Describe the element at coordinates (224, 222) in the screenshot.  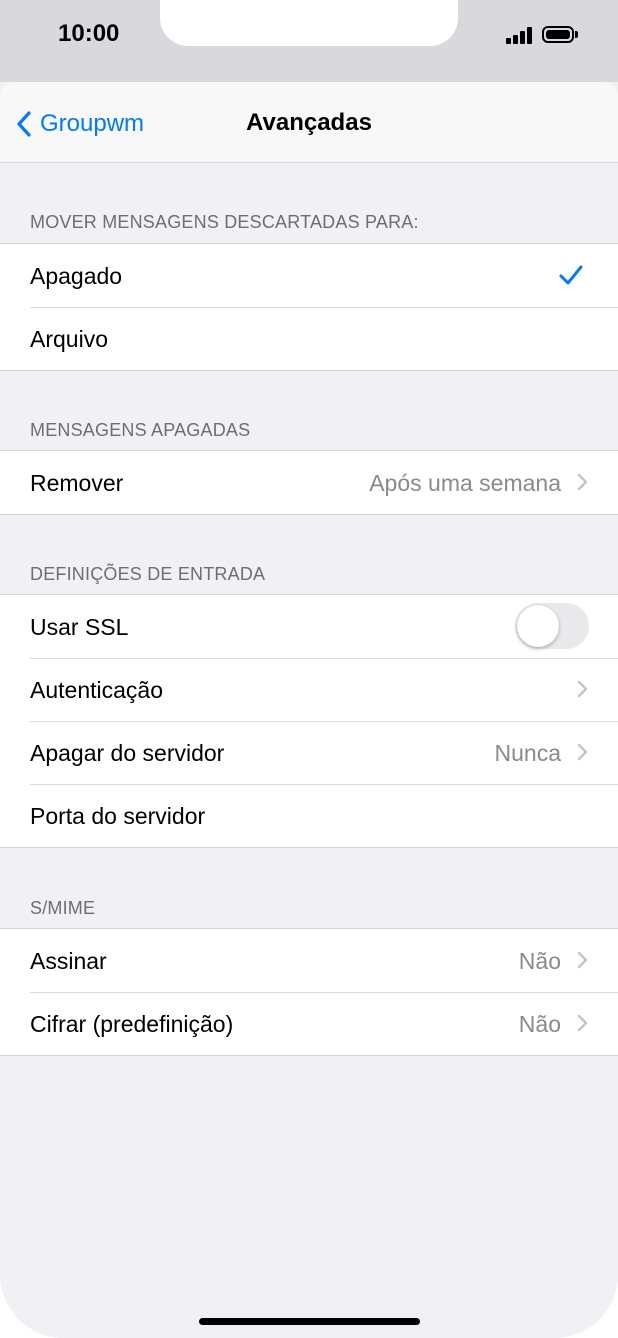
I see `section-header-discarded: MOVER MENSAGENS DESCARTADAS PARA:` at that location.